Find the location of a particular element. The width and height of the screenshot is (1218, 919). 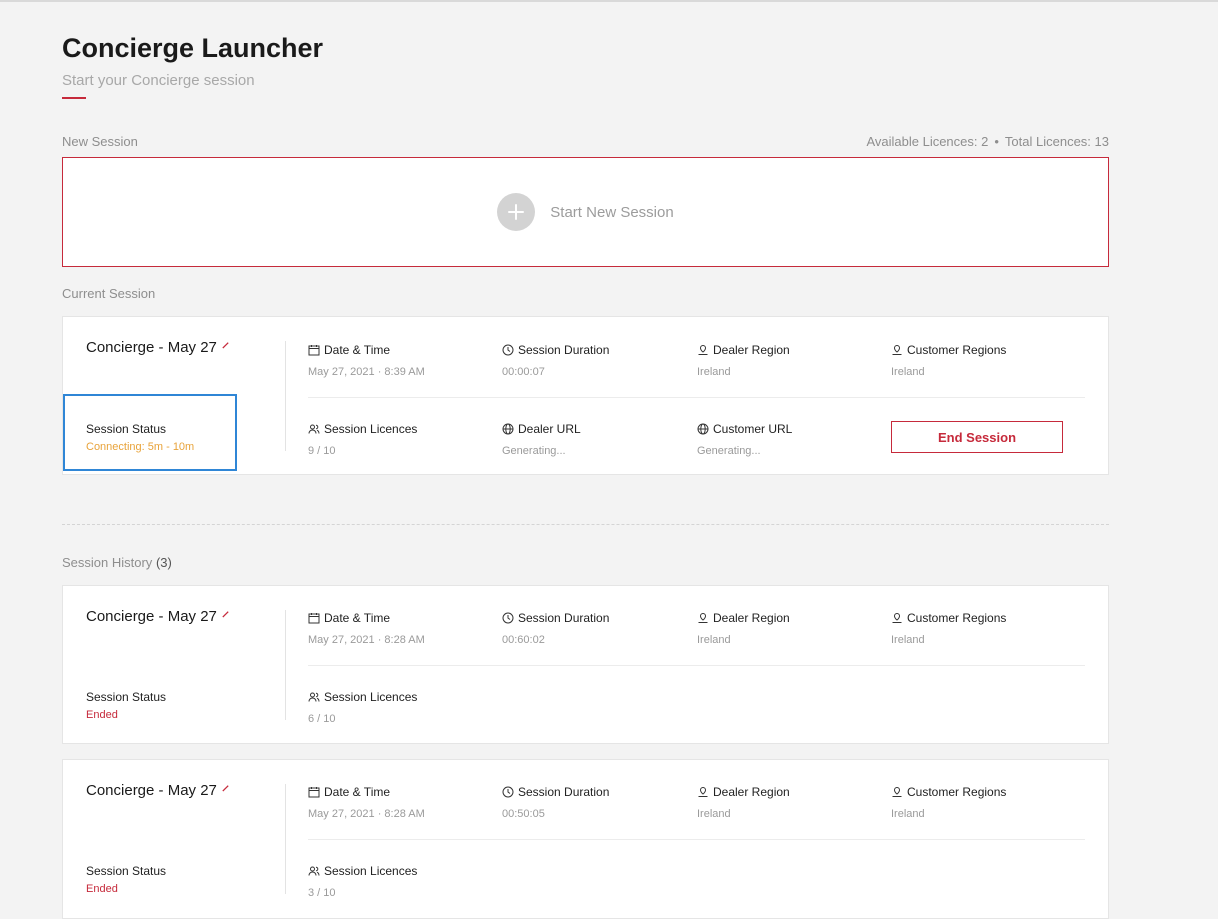

session-licences-value: 6 / 10 is located at coordinates (322, 719).